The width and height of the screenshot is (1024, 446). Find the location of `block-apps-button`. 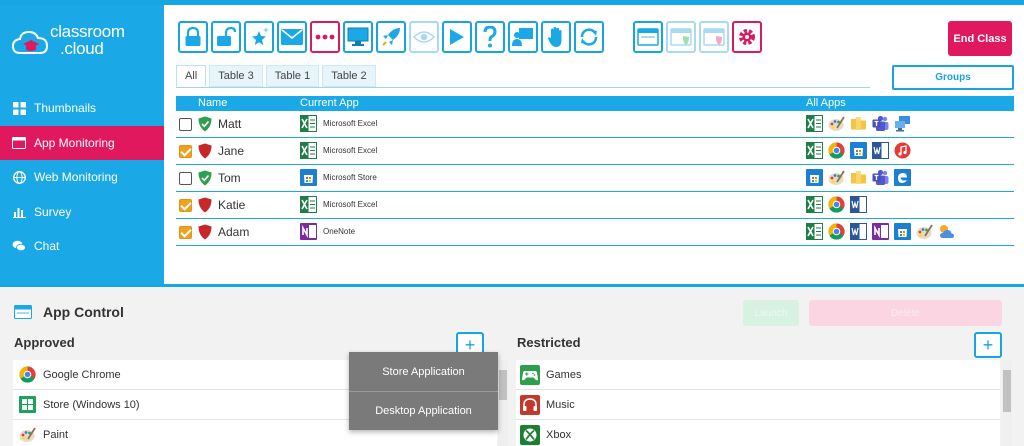

block-apps-button is located at coordinates (714, 37).